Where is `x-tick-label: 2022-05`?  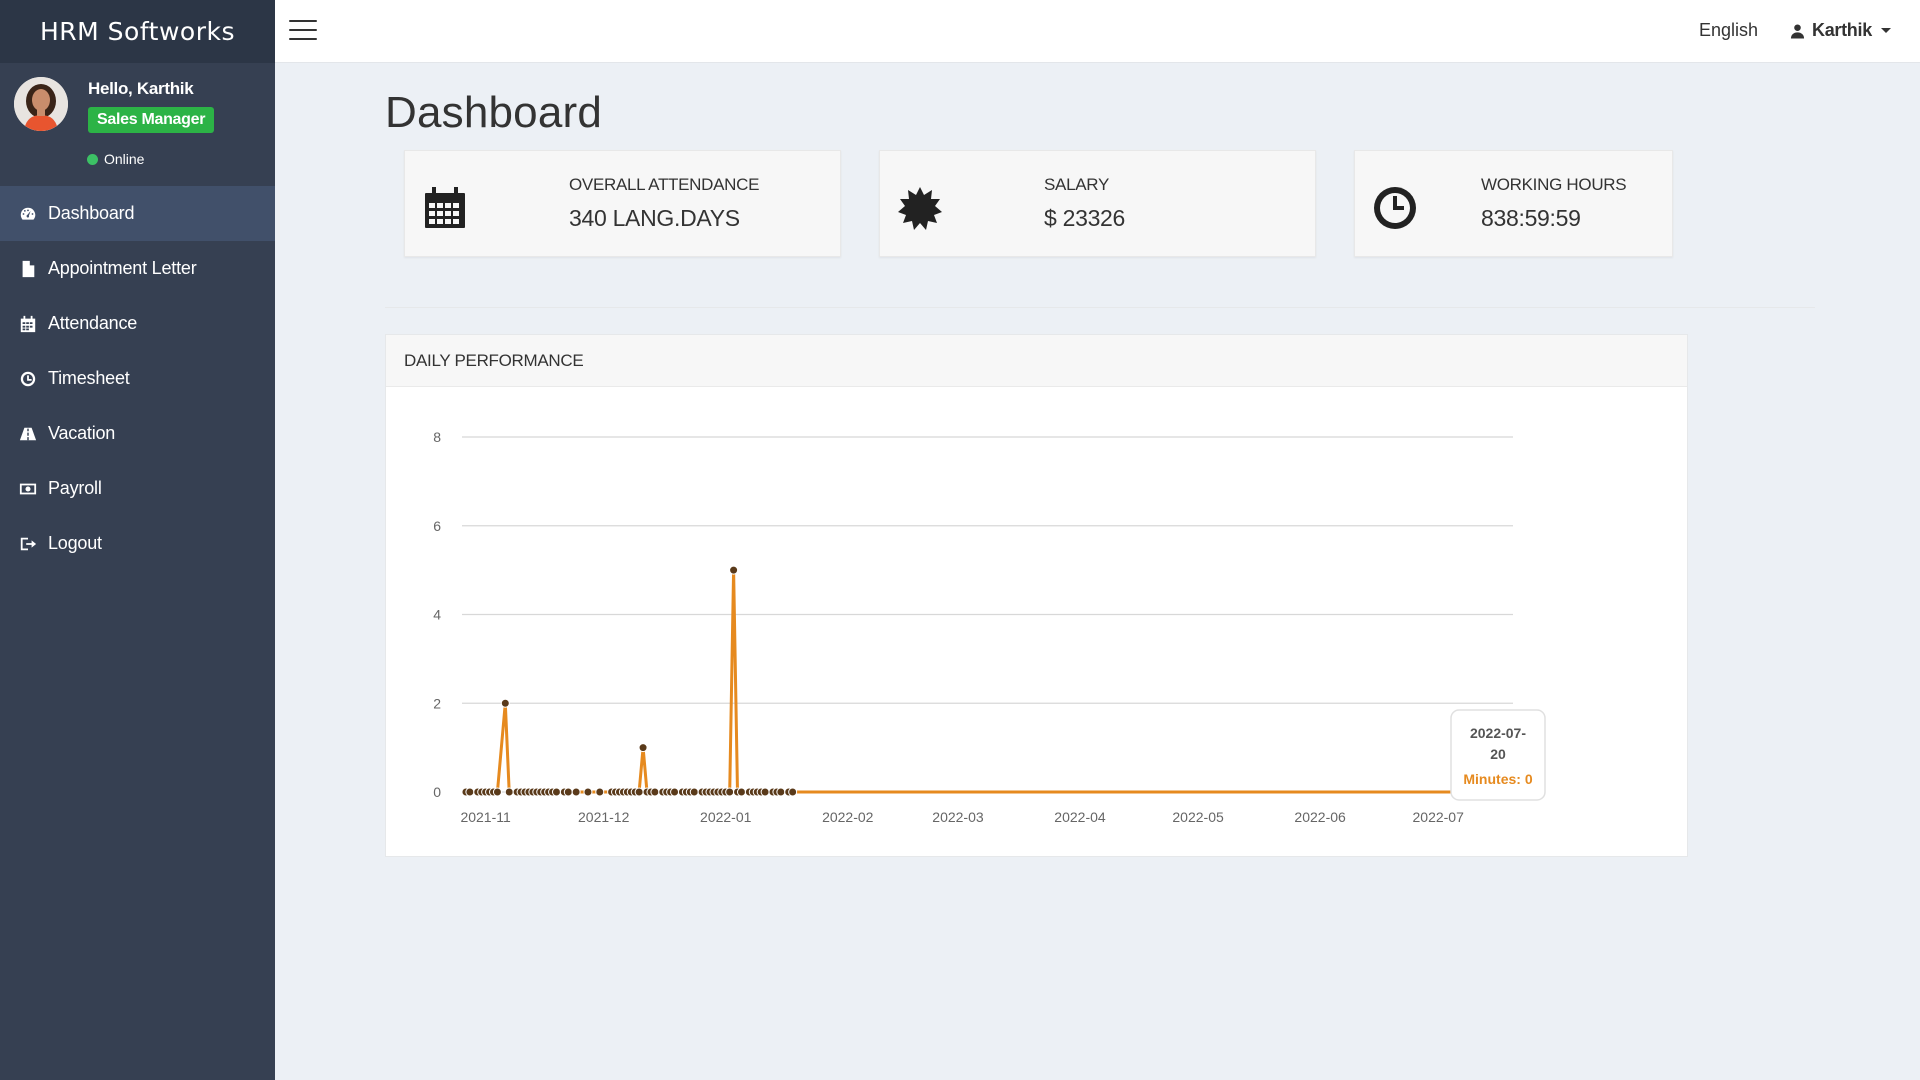 x-tick-label: 2022-05 is located at coordinates (1198, 817).